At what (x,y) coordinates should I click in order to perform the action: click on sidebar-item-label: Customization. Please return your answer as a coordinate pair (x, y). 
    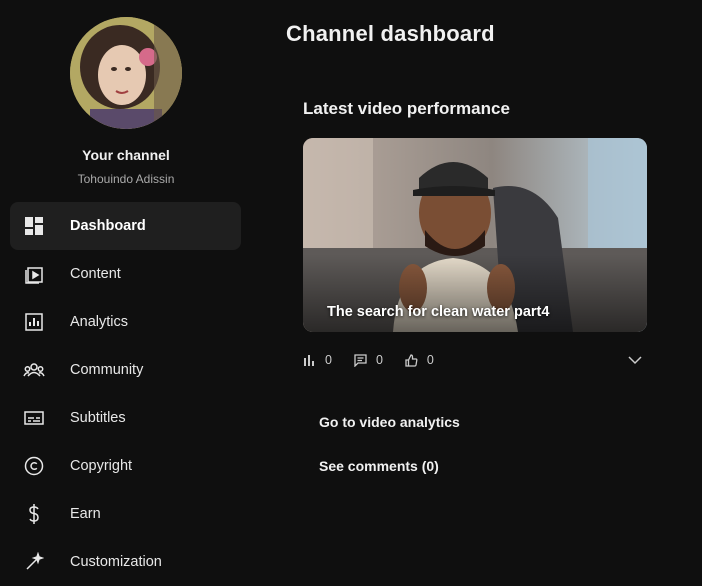
    Looking at the image, I should click on (116, 562).